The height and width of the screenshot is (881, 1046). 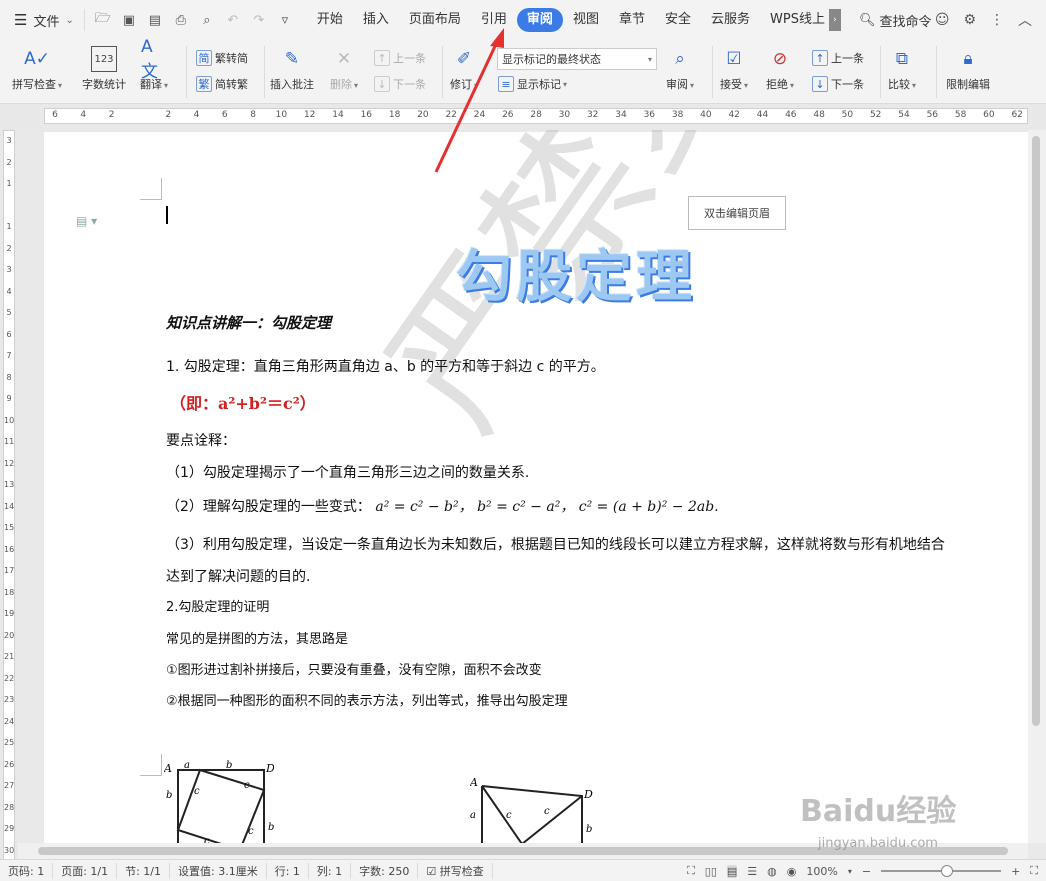 I want to click on status-spell-check: ☑ 拼写检查, so click(x=455, y=870).